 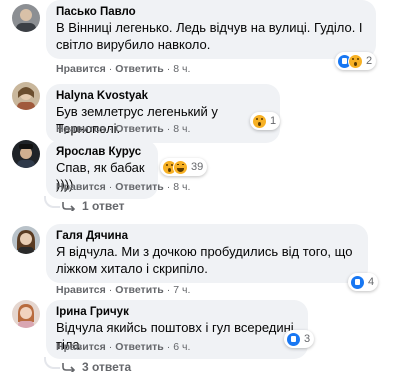 What do you see at coordinates (181, 347) in the screenshot?
I see `comment-timestamp: 6 ч.` at bounding box center [181, 347].